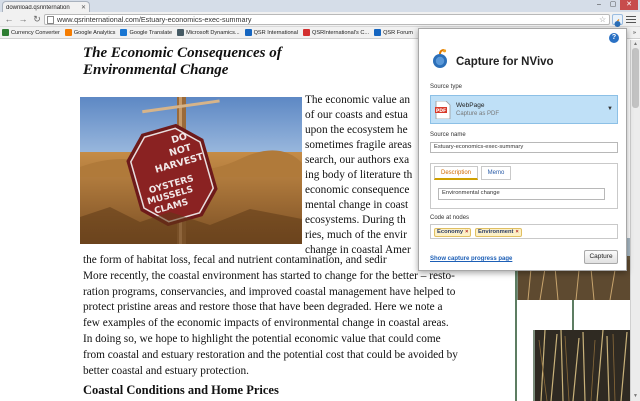  What do you see at coordinates (450, 218) in the screenshot?
I see `code-at-nodes-label: Code at nodes` at bounding box center [450, 218].